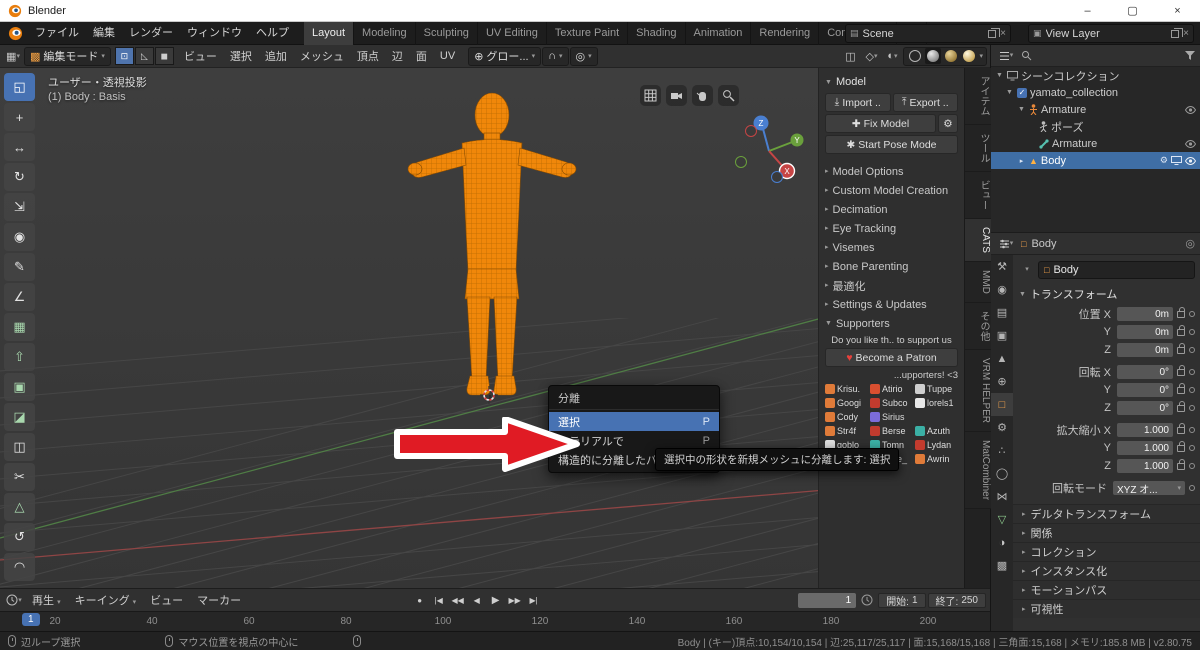  I want to click on tool-bevel: ◪, so click(19, 417).